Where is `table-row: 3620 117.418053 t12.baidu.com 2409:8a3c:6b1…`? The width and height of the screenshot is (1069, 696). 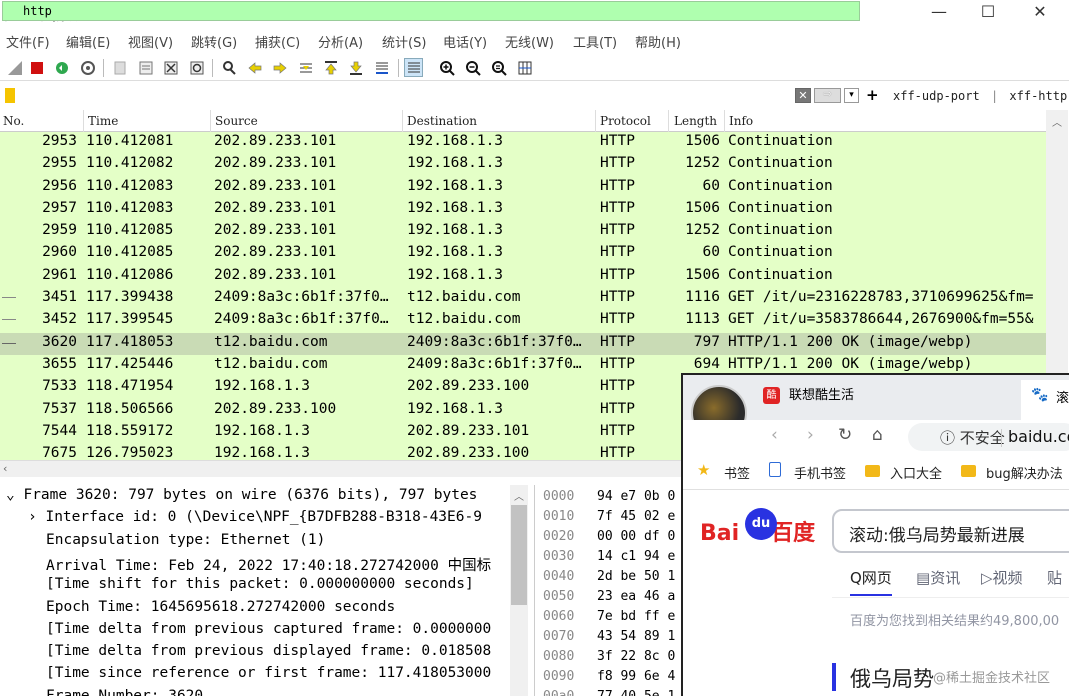 table-row: 3620 117.418053 t12.baidu.com 2409:8a3c:6b1… is located at coordinates (523, 343).